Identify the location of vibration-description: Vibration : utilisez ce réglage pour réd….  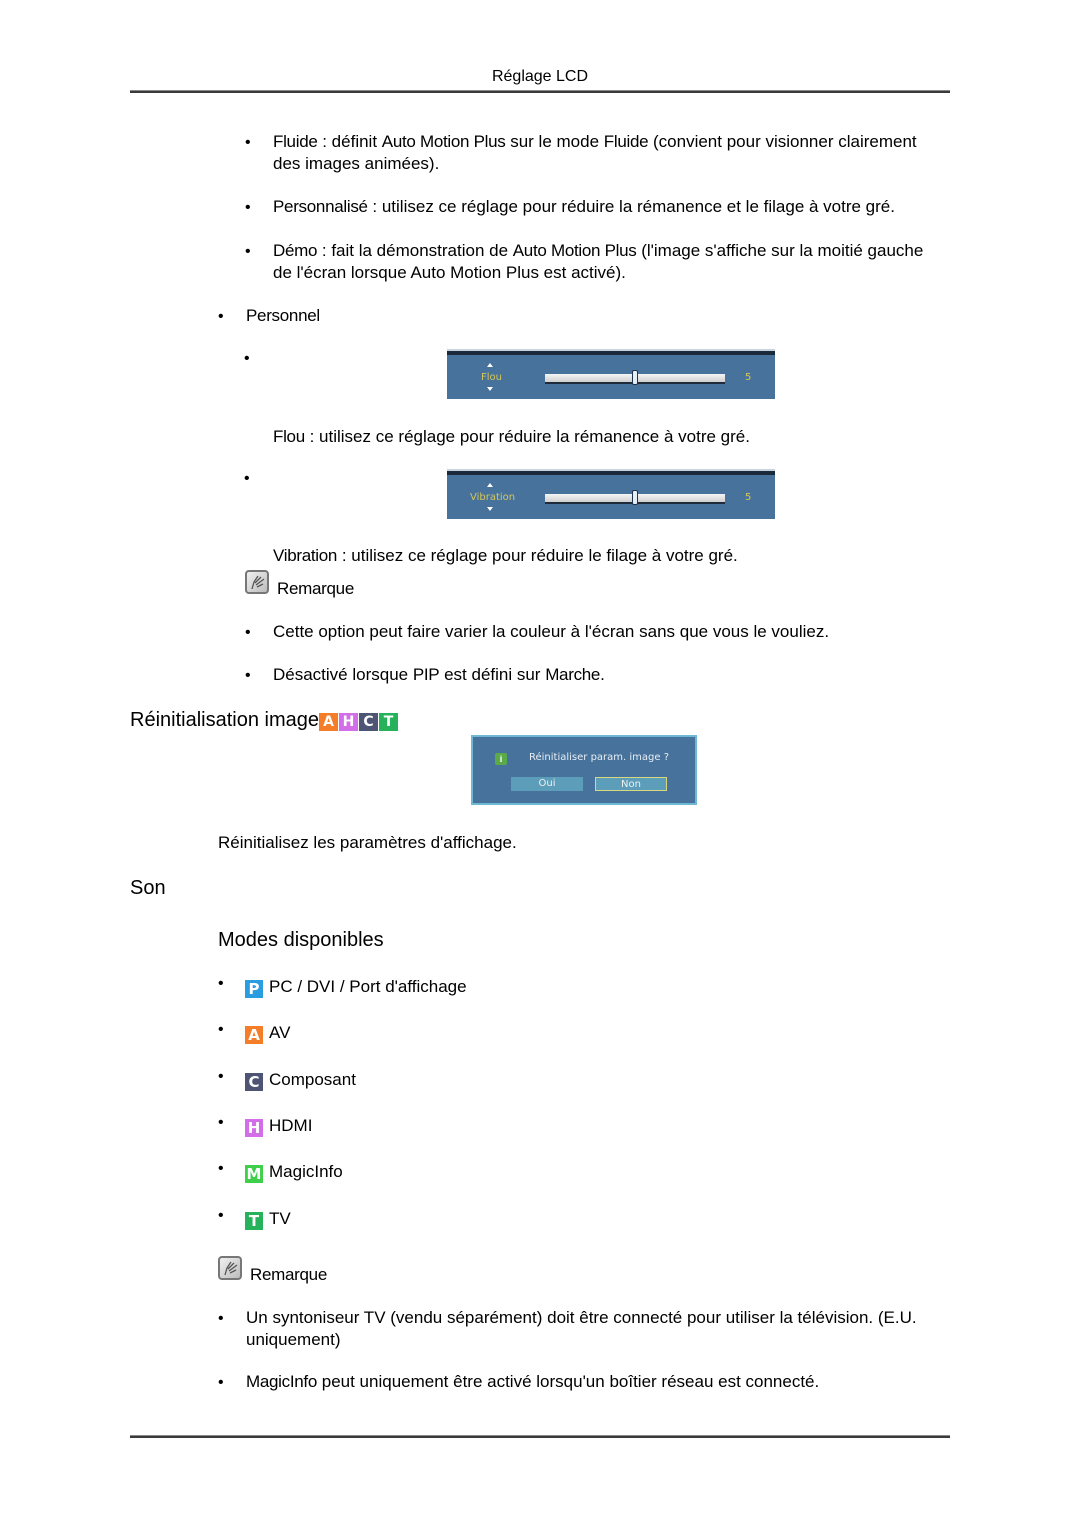
(505, 555).